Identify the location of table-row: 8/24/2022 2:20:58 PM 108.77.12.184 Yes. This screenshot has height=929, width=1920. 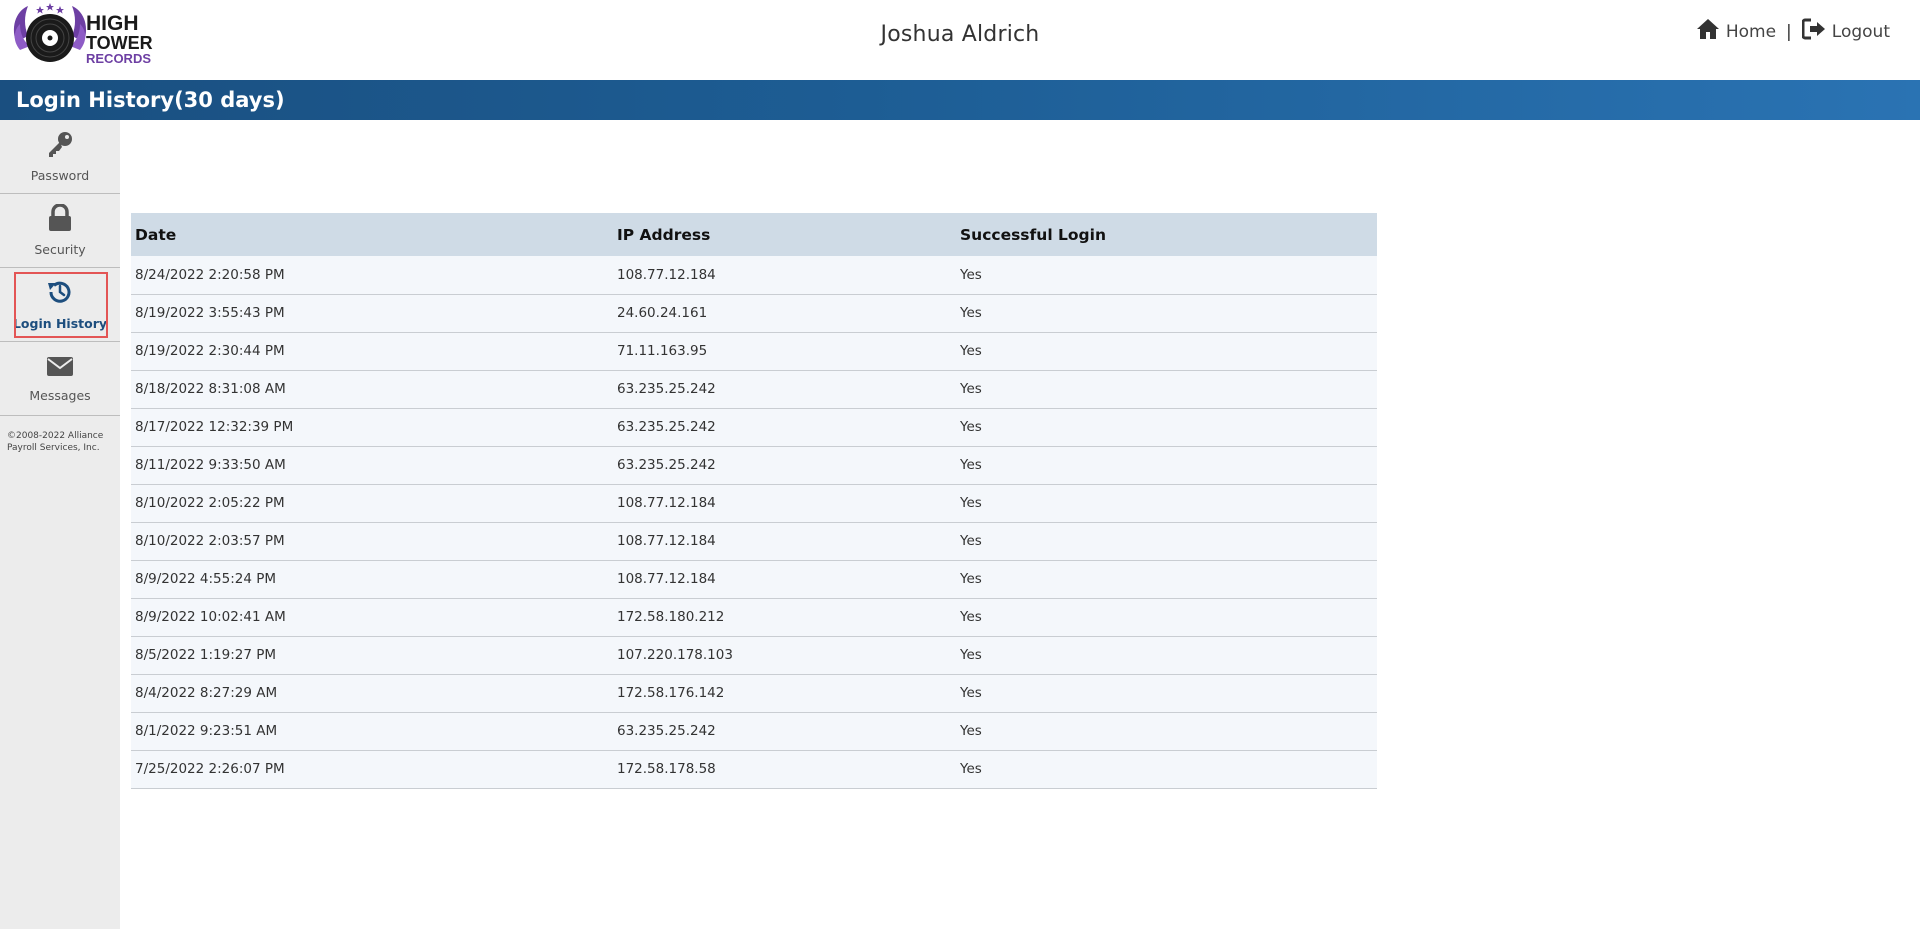
(754, 275).